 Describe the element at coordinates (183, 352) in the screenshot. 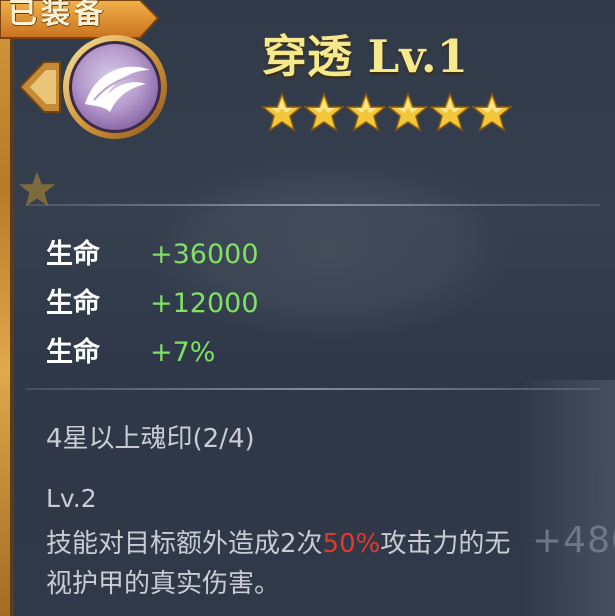

I see `stat-value: +7%` at that location.